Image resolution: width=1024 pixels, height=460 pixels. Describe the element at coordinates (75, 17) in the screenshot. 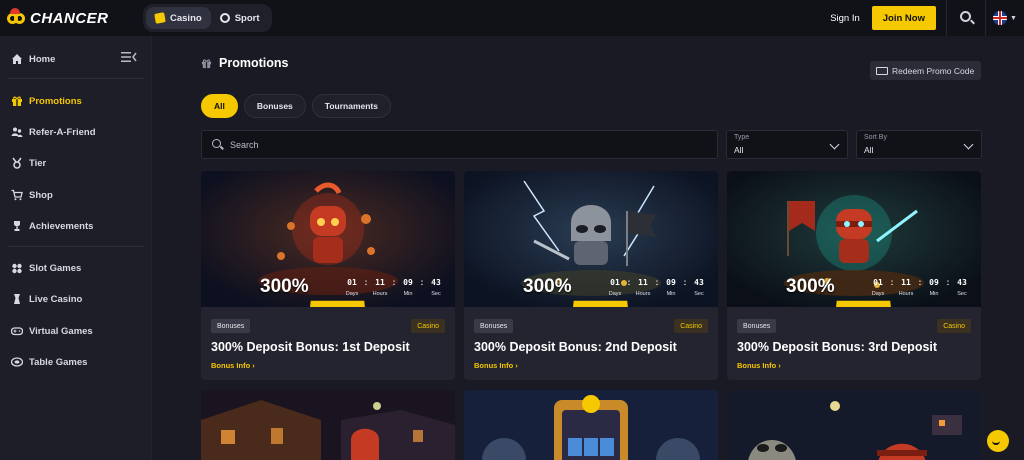

I see `logo: CHANCER` at that location.